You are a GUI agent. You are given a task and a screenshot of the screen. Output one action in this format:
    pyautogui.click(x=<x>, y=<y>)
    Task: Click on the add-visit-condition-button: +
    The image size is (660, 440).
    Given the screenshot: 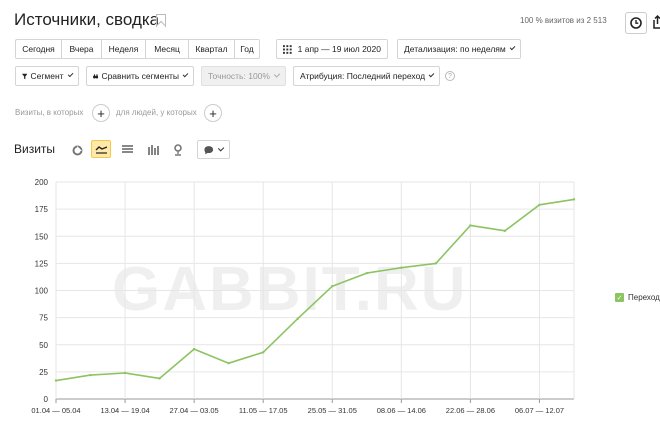 What is the action you would take?
    pyautogui.click(x=101, y=113)
    